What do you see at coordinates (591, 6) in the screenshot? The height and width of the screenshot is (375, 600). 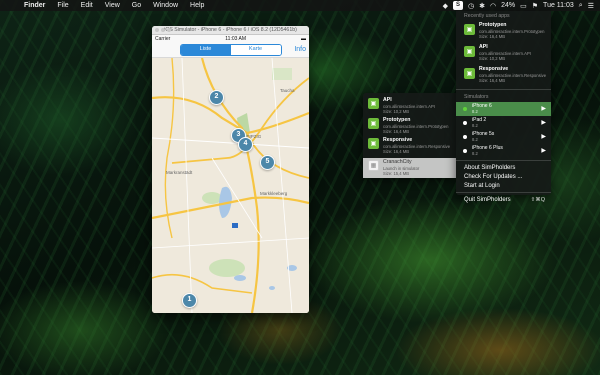 I see `notification-center-icon: ☰` at bounding box center [591, 6].